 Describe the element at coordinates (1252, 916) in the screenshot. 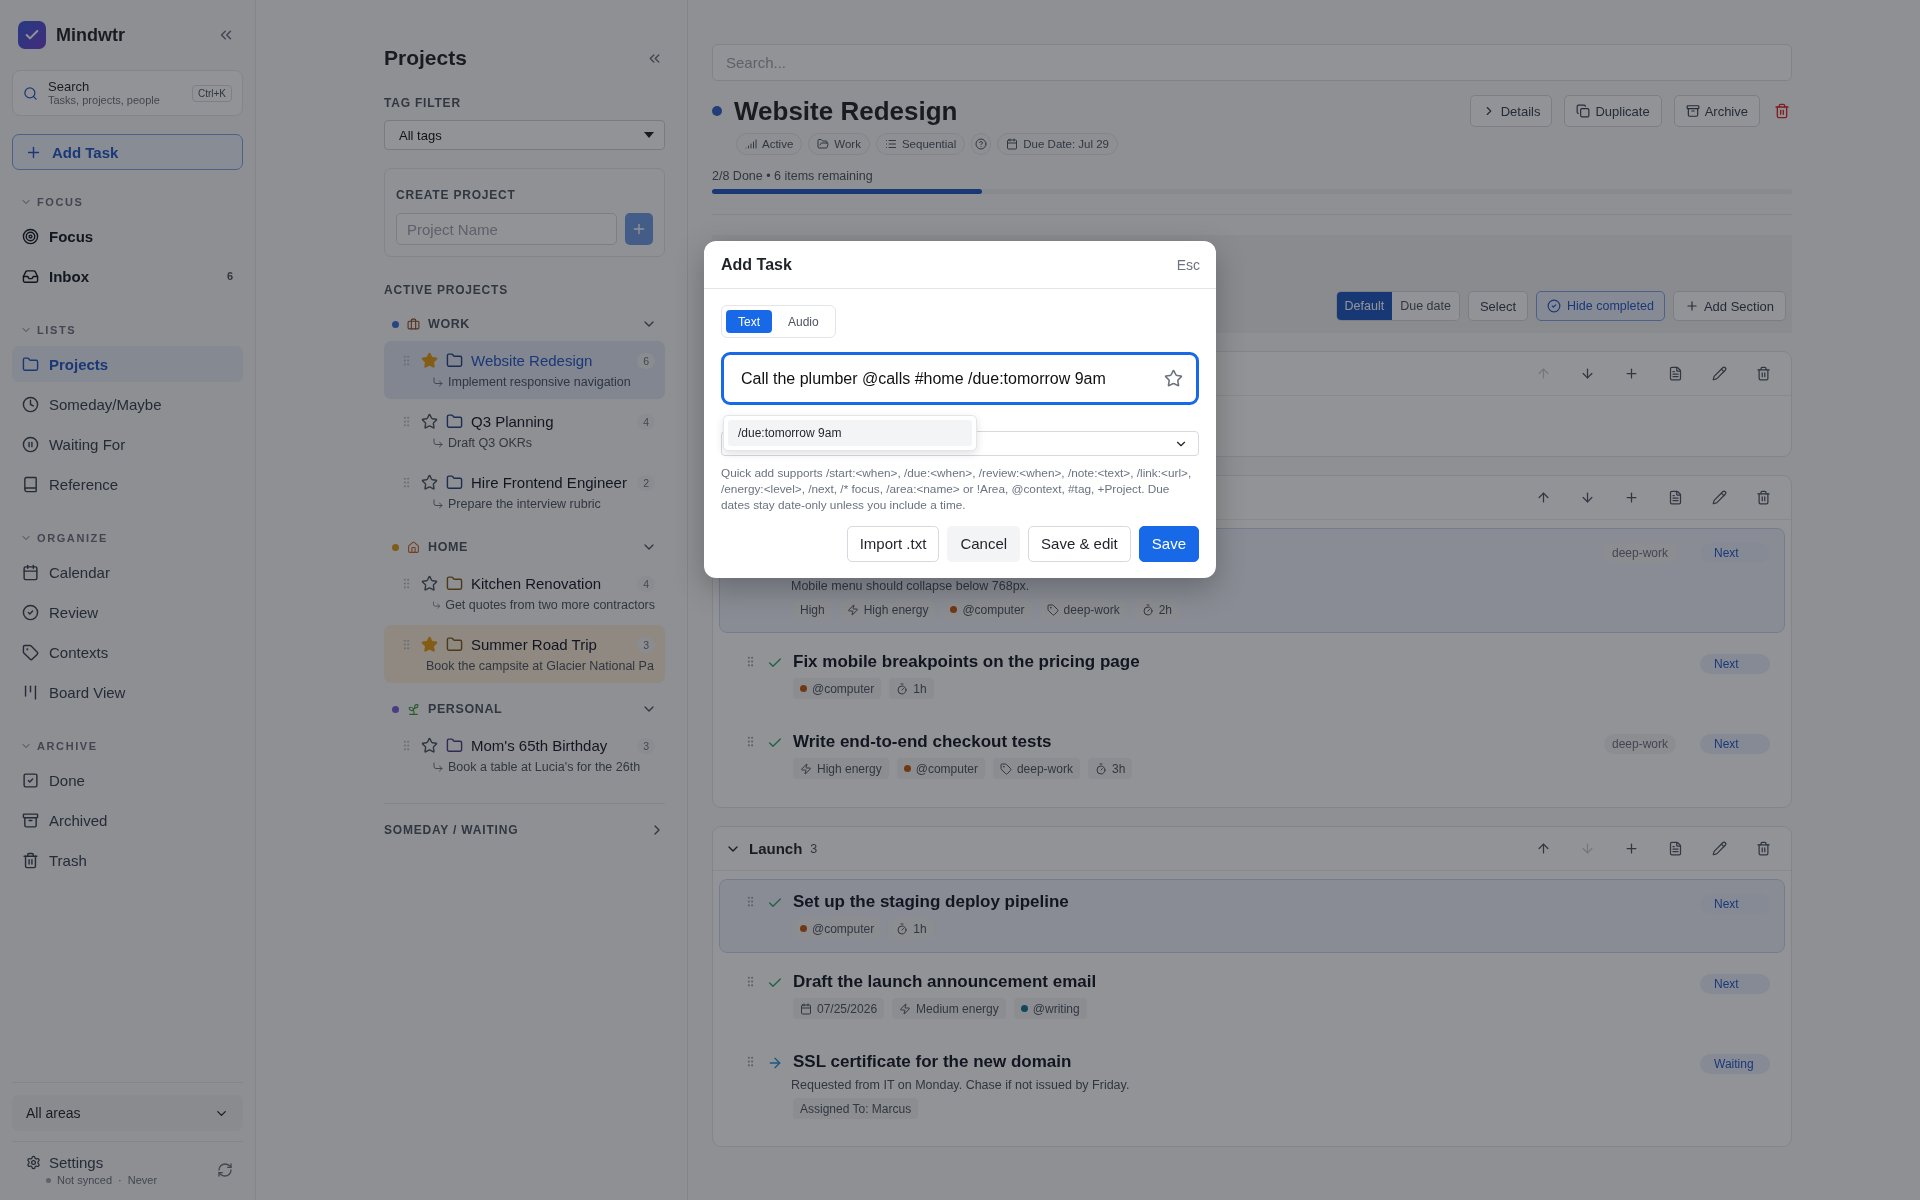

I see `task-card: Set up the staging deploy pipeline @computer 1h Next` at that location.